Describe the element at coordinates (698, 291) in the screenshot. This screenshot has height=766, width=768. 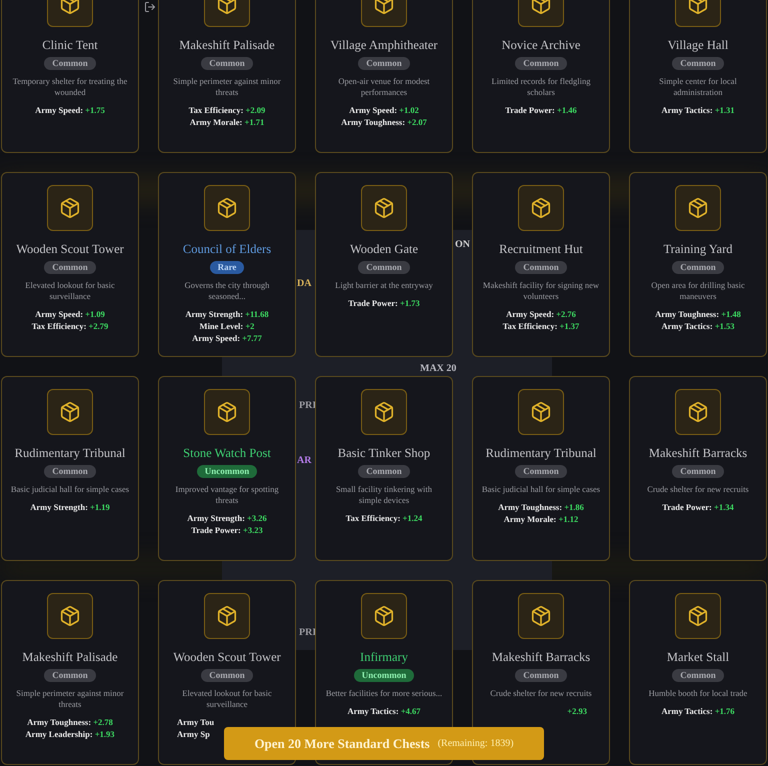
I see `card-description: Open area for drilling basic maneuvers` at that location.